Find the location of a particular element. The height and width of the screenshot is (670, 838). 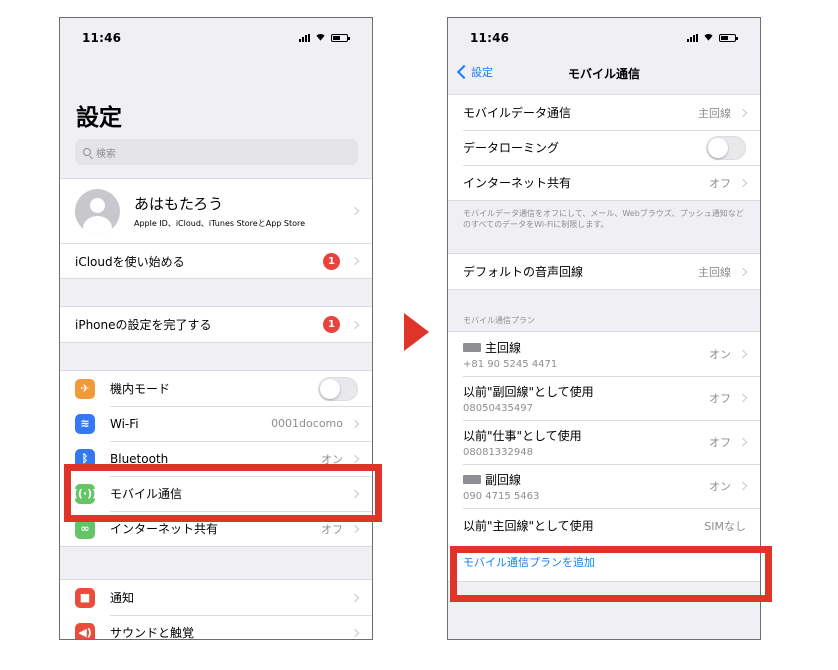

icloud-row: iCloudを使い始める 1 is located at coordinates (216, 260).